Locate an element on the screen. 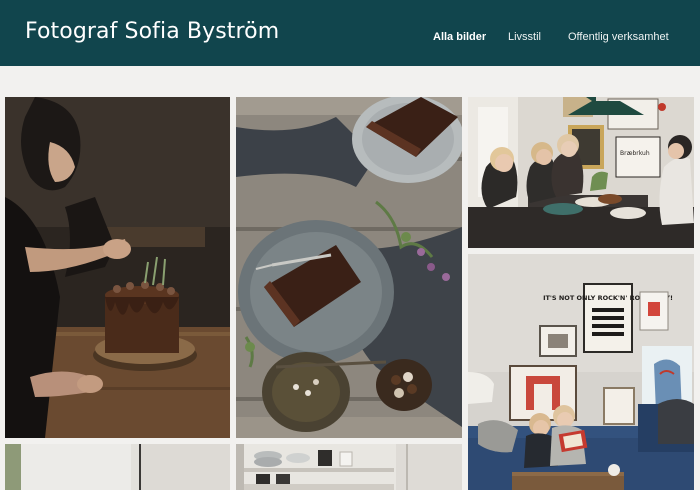 Image resolution: width=700 pixels, height=490 pixels. gallery-image-interior is located at coordinates (117, 467).